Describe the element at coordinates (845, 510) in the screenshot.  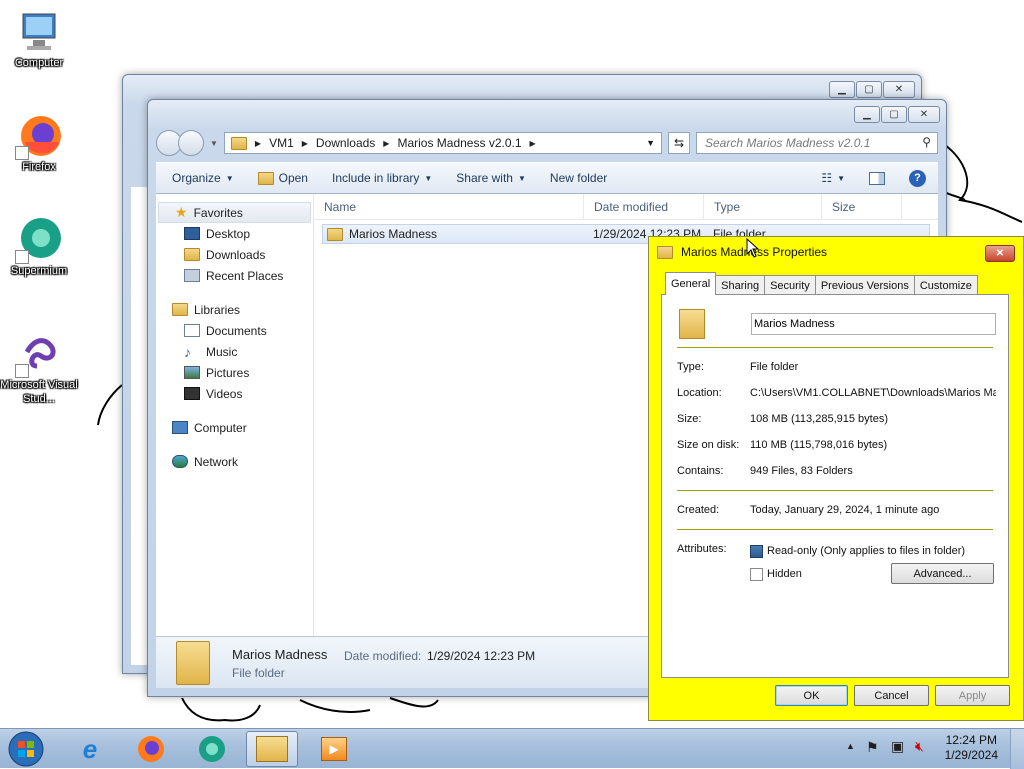
I see `created-value: Today, January 29, 2024, 1 minute ago` at that location.